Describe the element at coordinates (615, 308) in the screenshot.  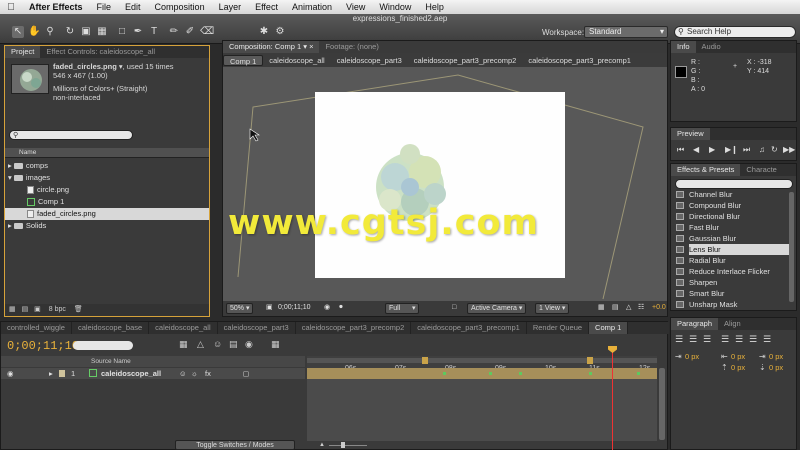
I see `transparency-grid-icon: ▤` at that location.